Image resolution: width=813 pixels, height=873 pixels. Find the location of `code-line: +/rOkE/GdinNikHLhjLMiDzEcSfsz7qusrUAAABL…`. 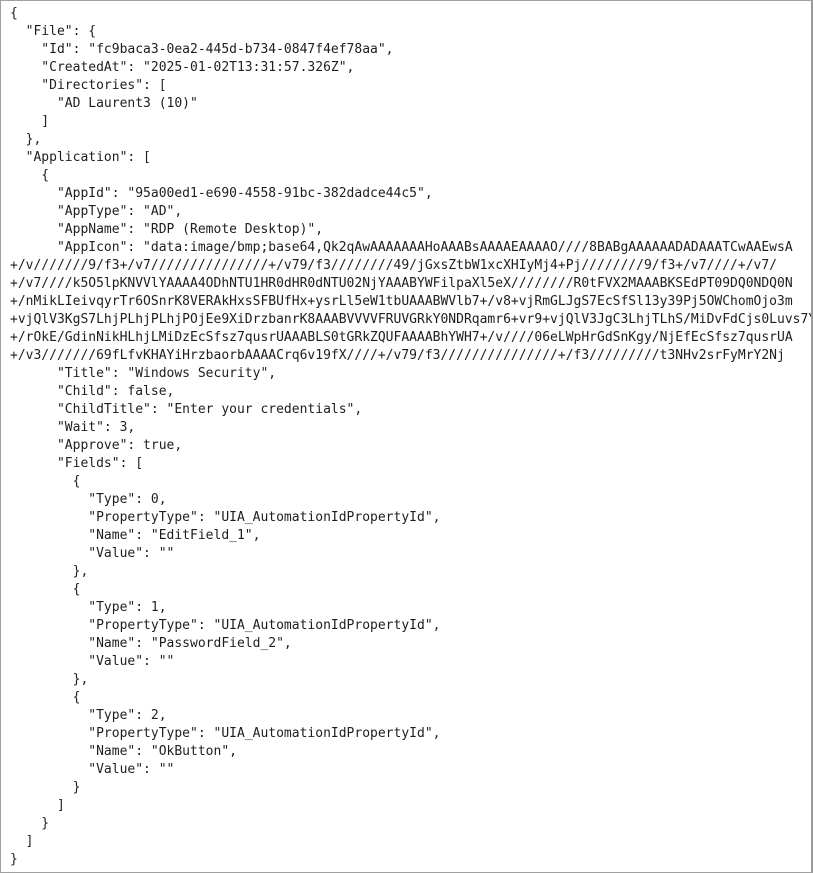

code-line: +/rOkE/GdinNikHLhjLMiDzEcSfsz7qusrUAAABL… is located at coordinates (401, 337).